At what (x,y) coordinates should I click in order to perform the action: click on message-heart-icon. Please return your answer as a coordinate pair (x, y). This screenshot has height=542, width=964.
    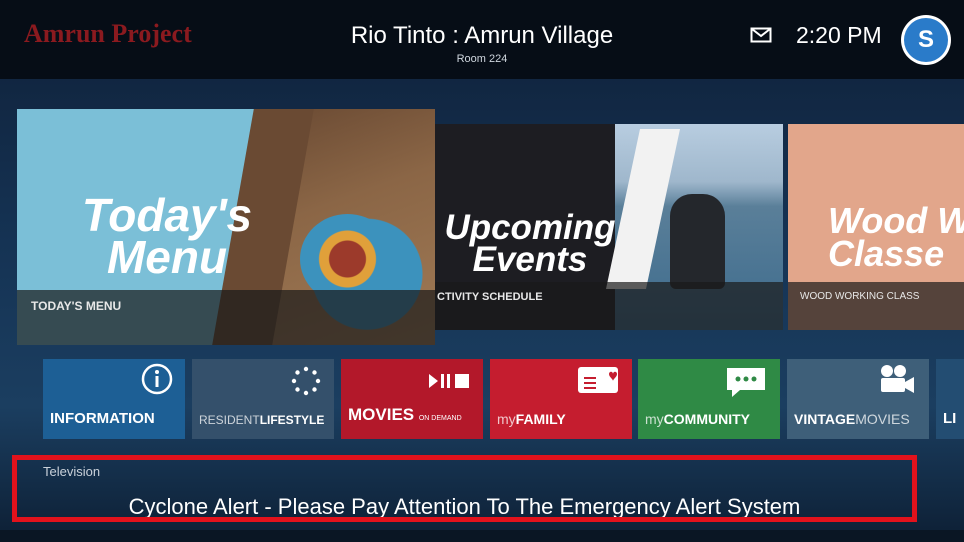
    Looking at the image, I should click on (598, 380).